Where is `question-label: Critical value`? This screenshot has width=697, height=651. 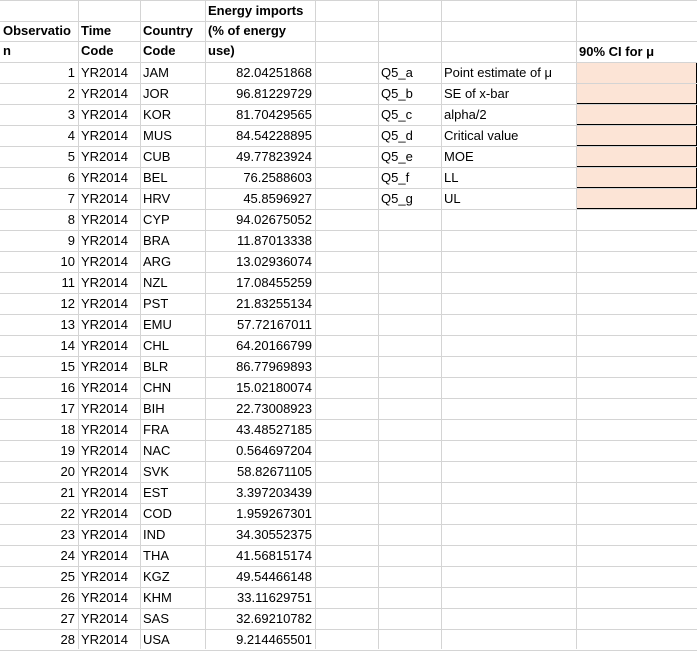 question-label: Critical value is located at coordinates (508, 135).